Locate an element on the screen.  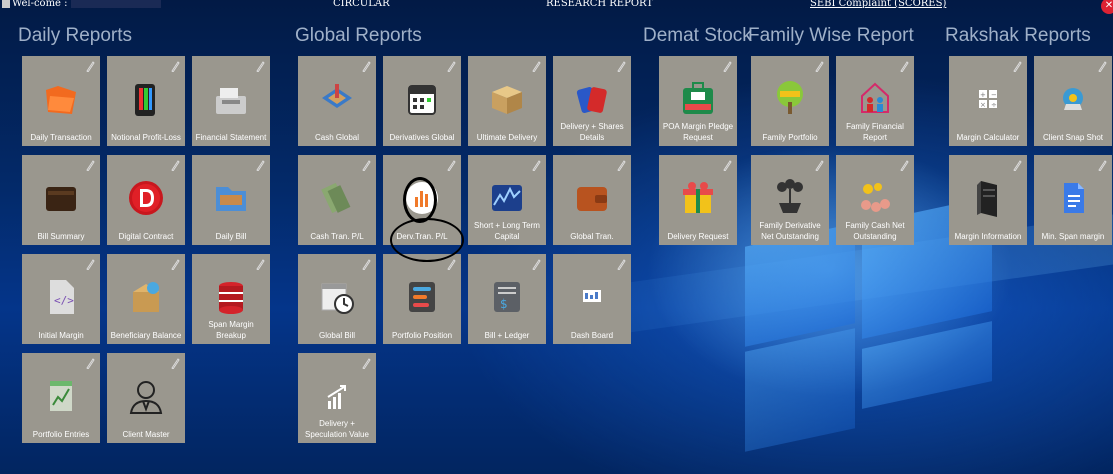
user-icon is located at coordinates (6, 4).